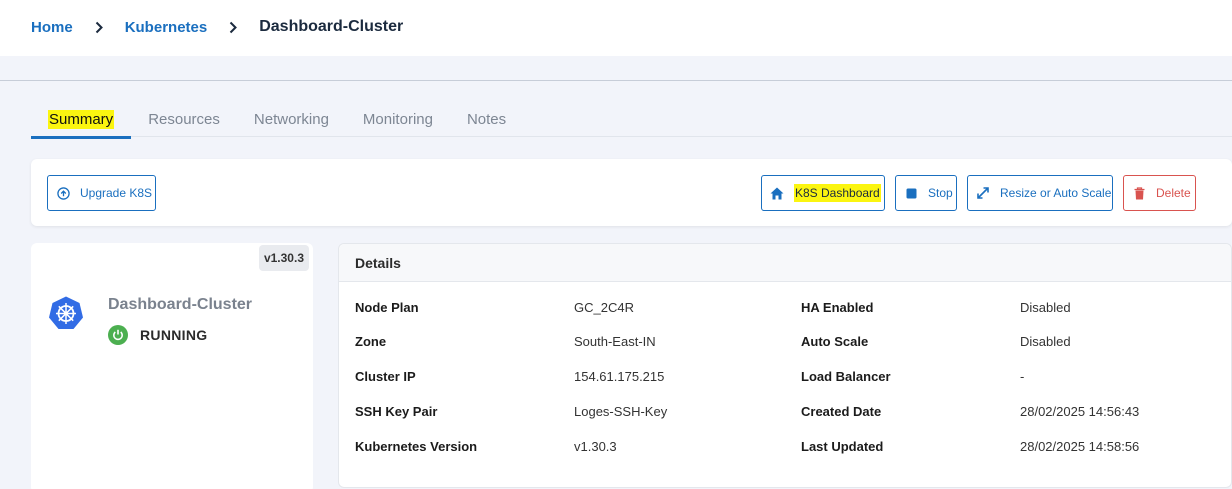  What do you see at coordinates (926, 193) in the screenshot?
I see `stop-button: Stop` at bounding box center [926, 193].